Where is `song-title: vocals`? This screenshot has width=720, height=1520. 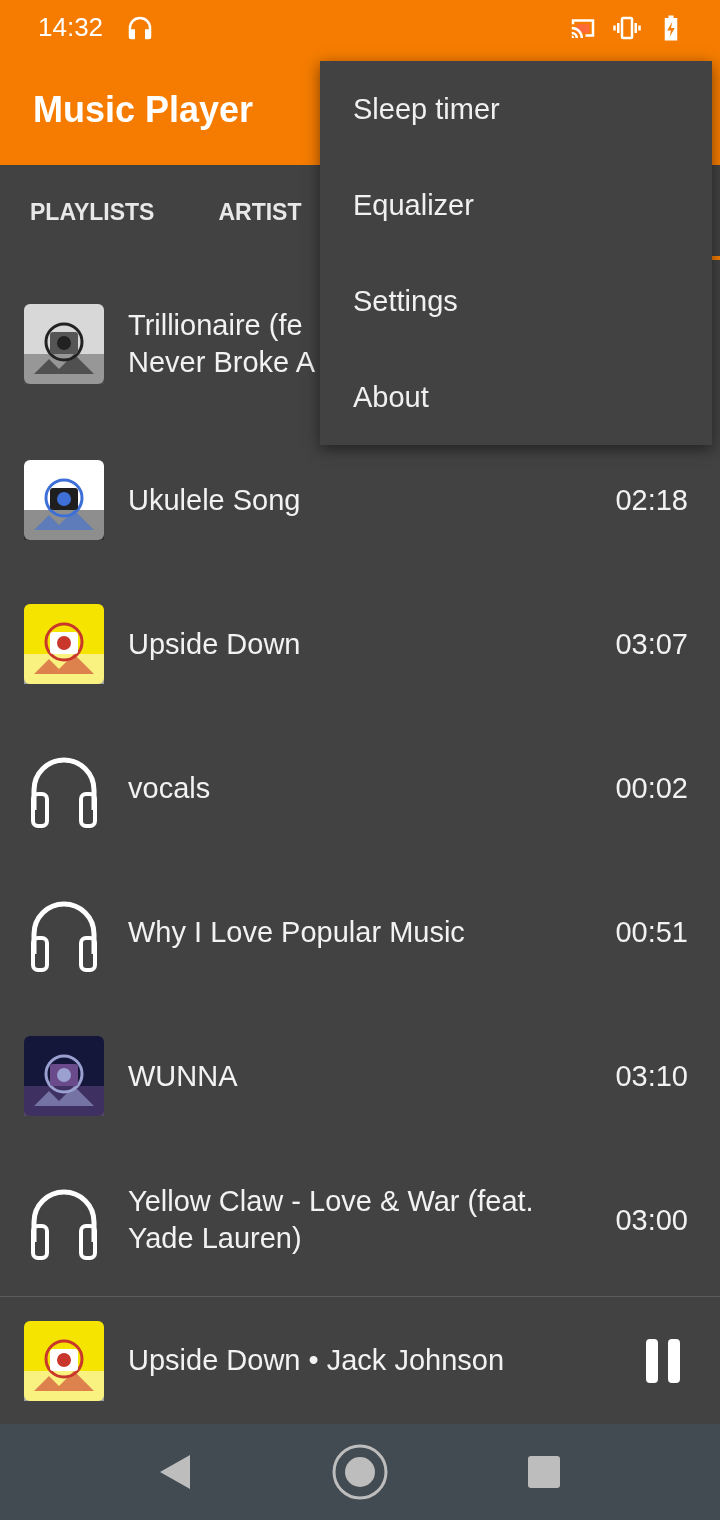
song-title: vocals is located at coordinates (170, 788).